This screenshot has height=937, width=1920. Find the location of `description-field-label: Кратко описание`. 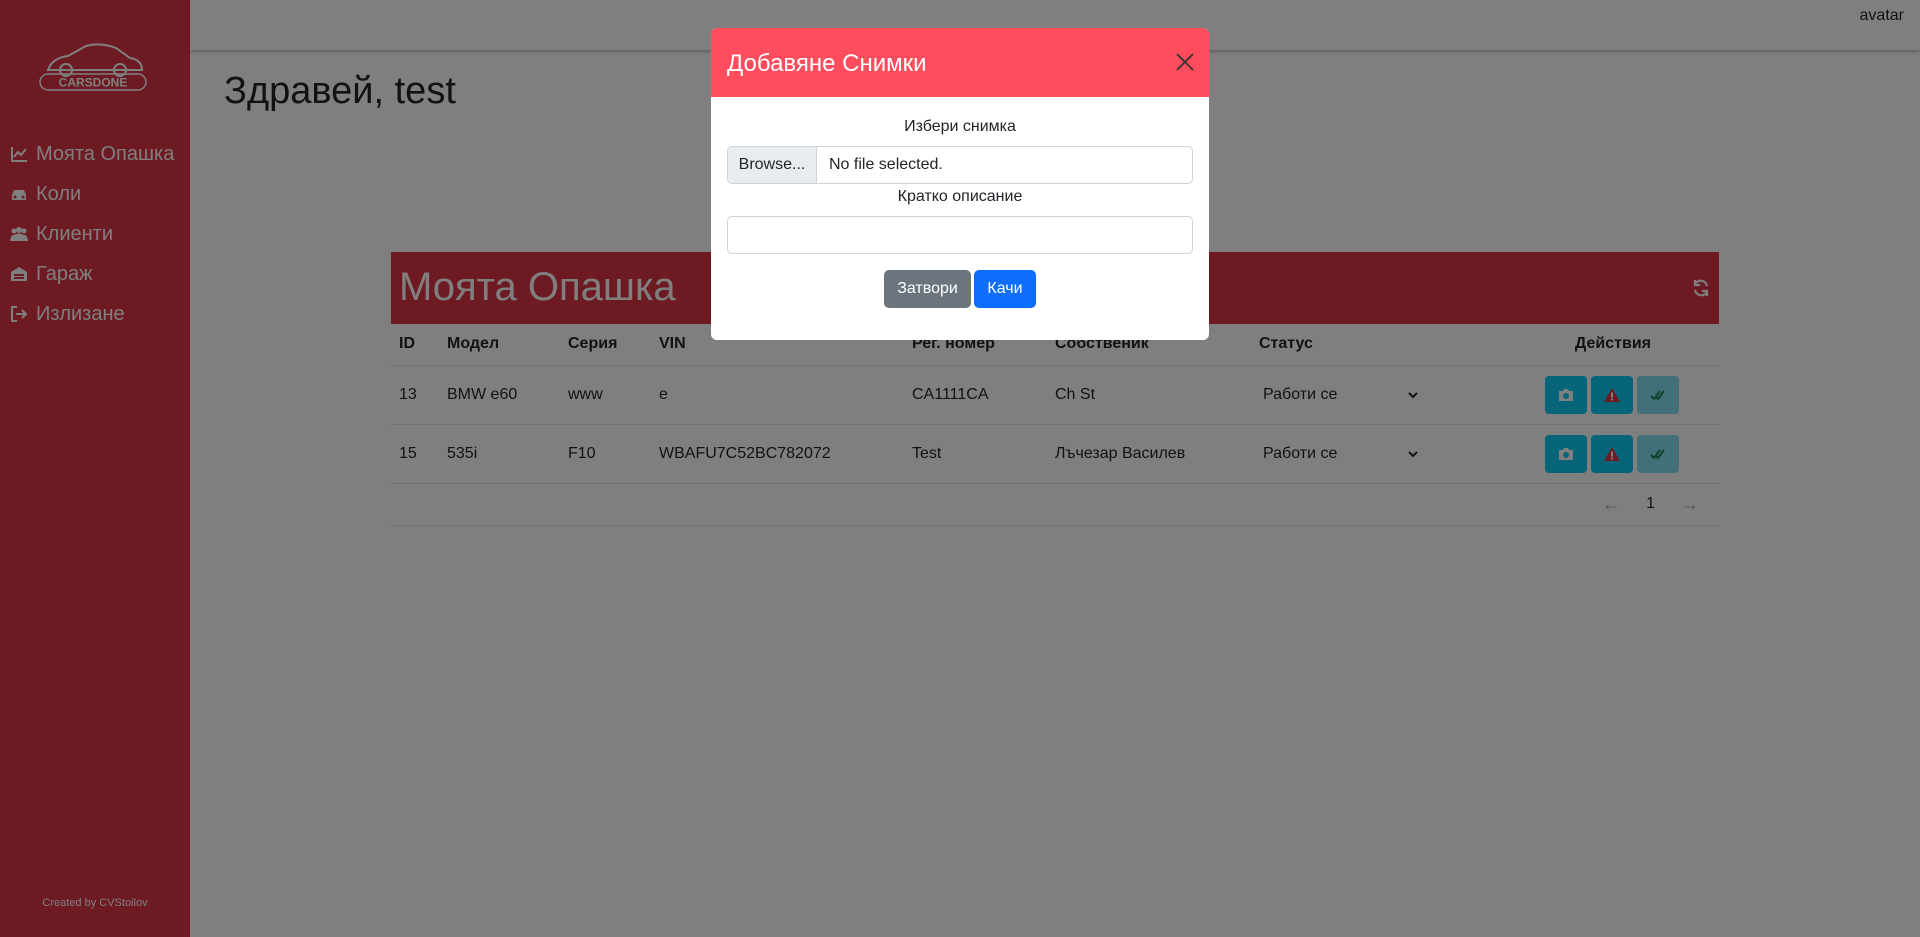

description-field-label: Кратко описание is located at coordinates (960, 196).